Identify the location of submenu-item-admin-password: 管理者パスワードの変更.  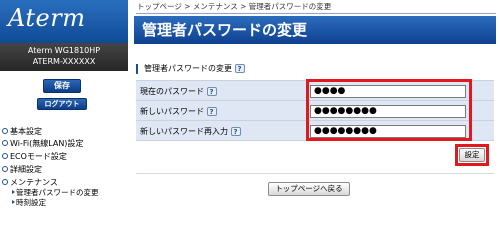
(55, 193).